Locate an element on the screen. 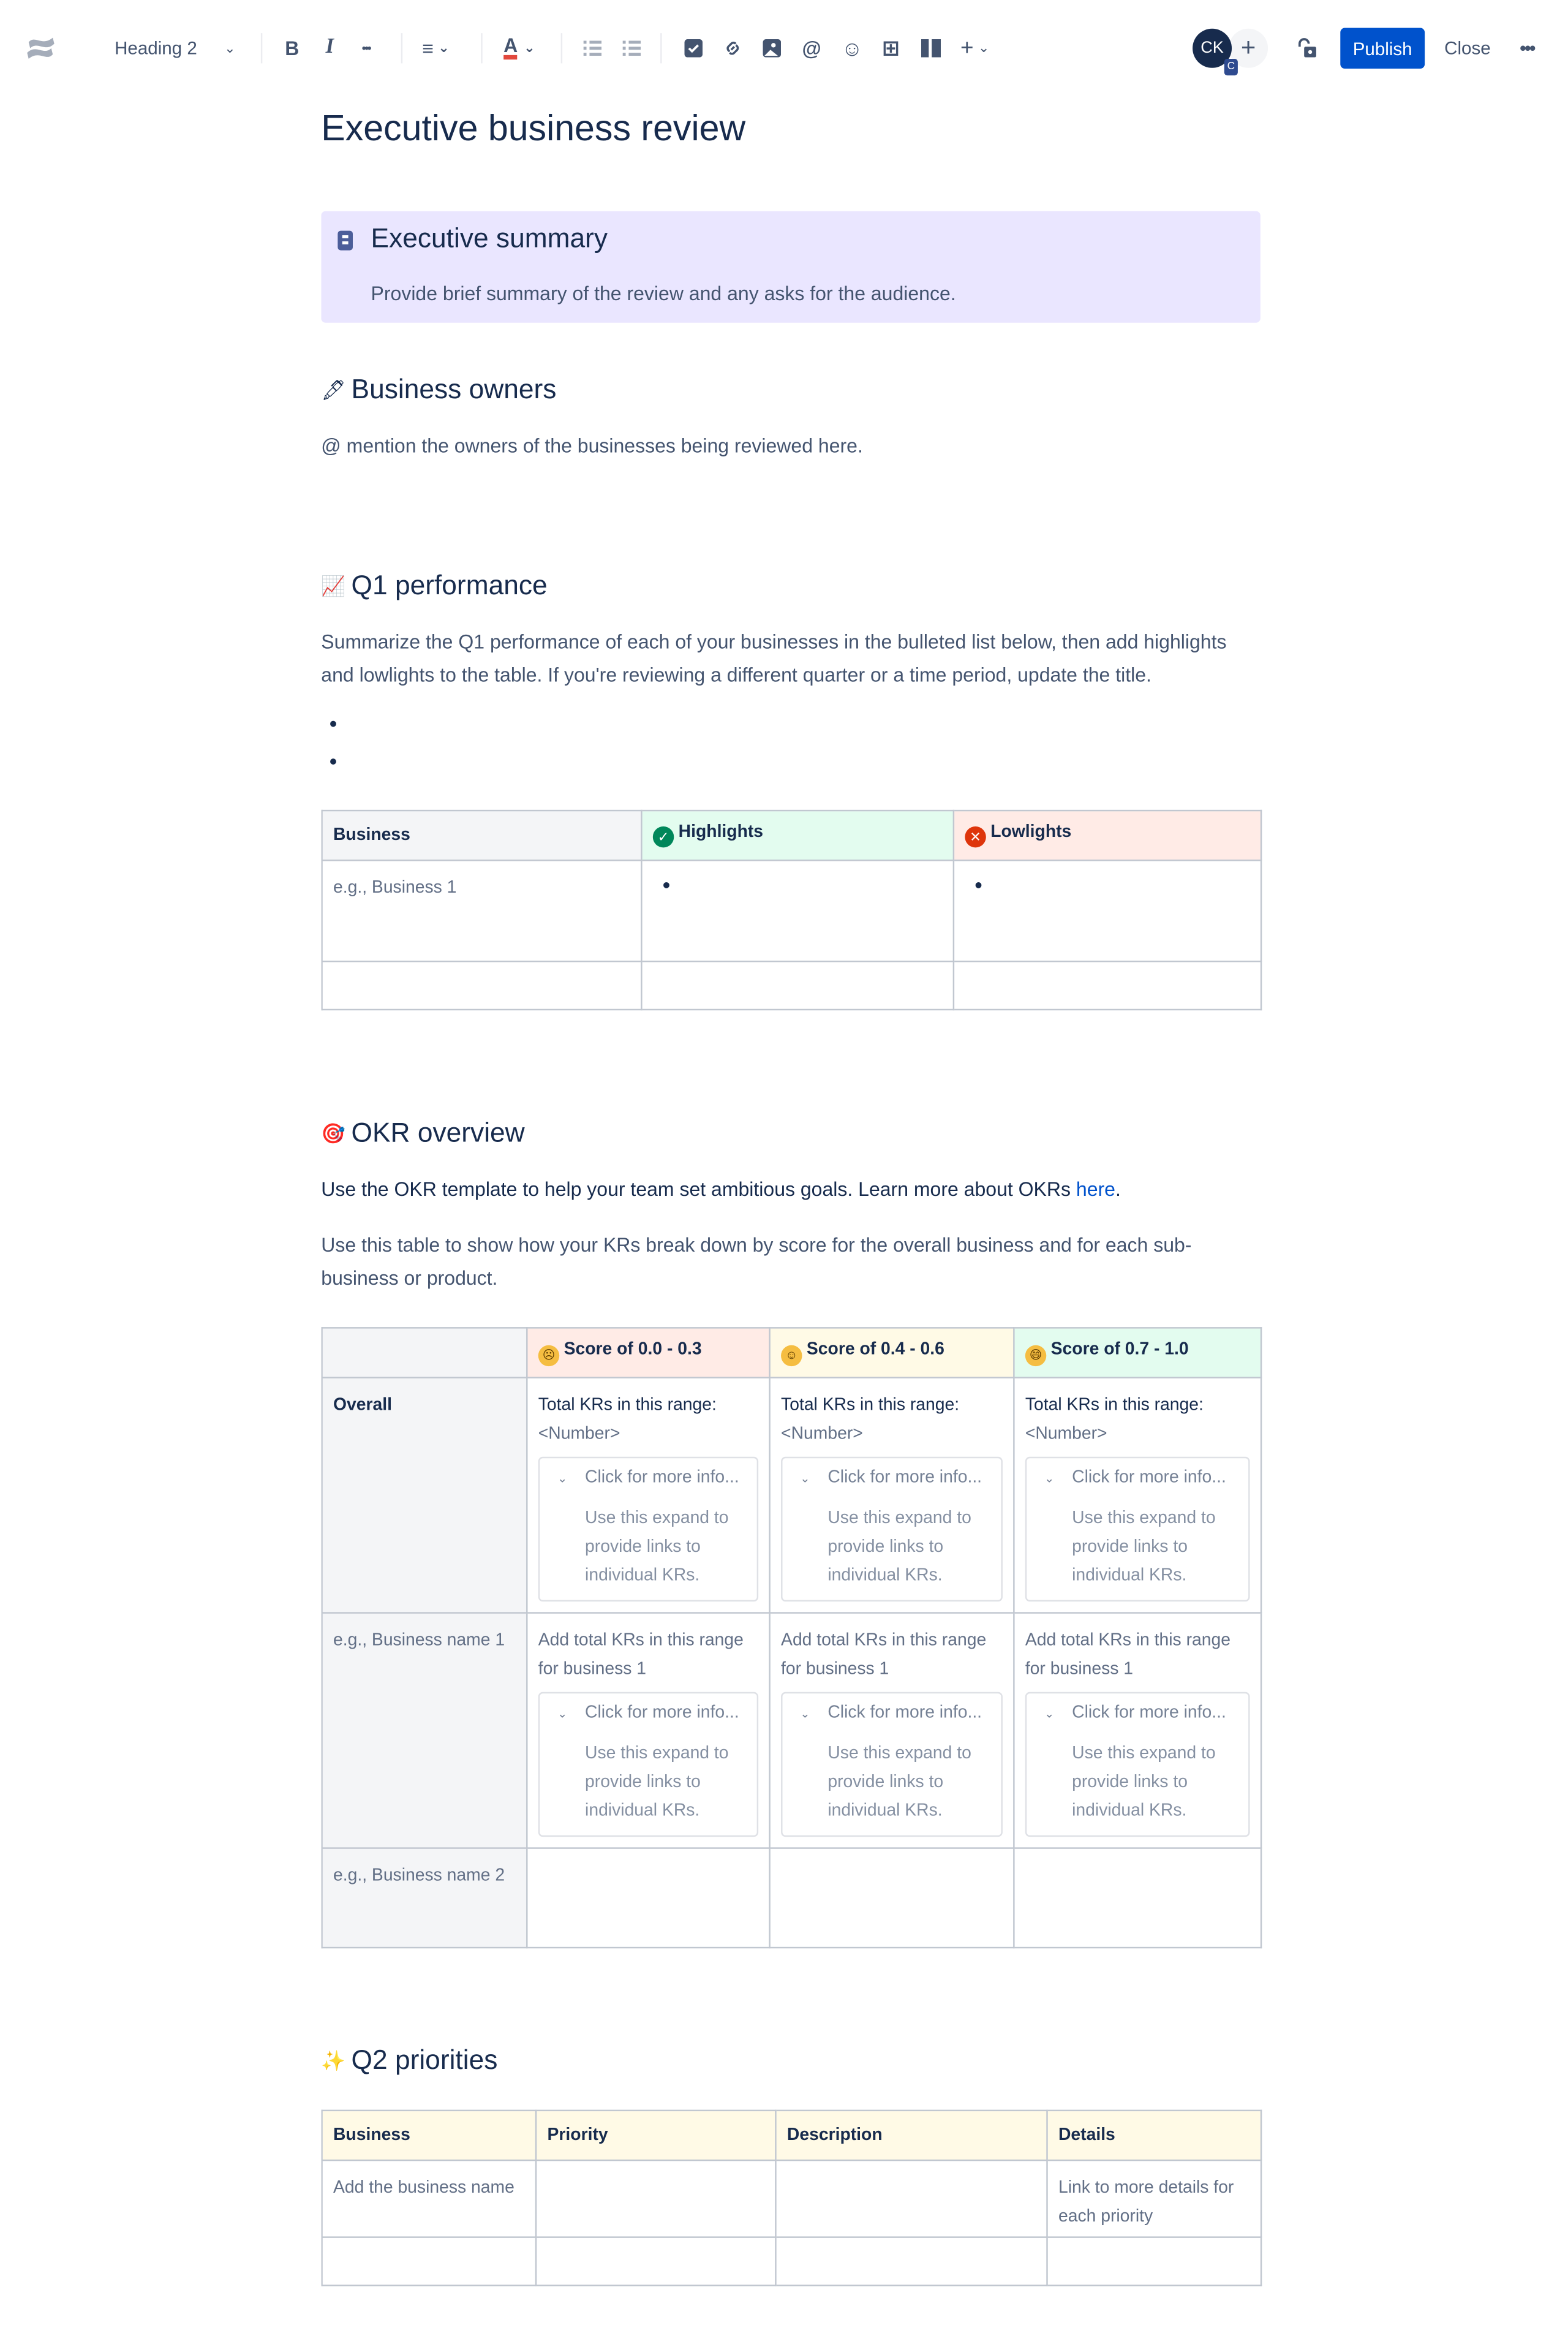 The height and width of the screenshot is (2344, 1568). mention-icon: @ is located at coordinates (812, 48).